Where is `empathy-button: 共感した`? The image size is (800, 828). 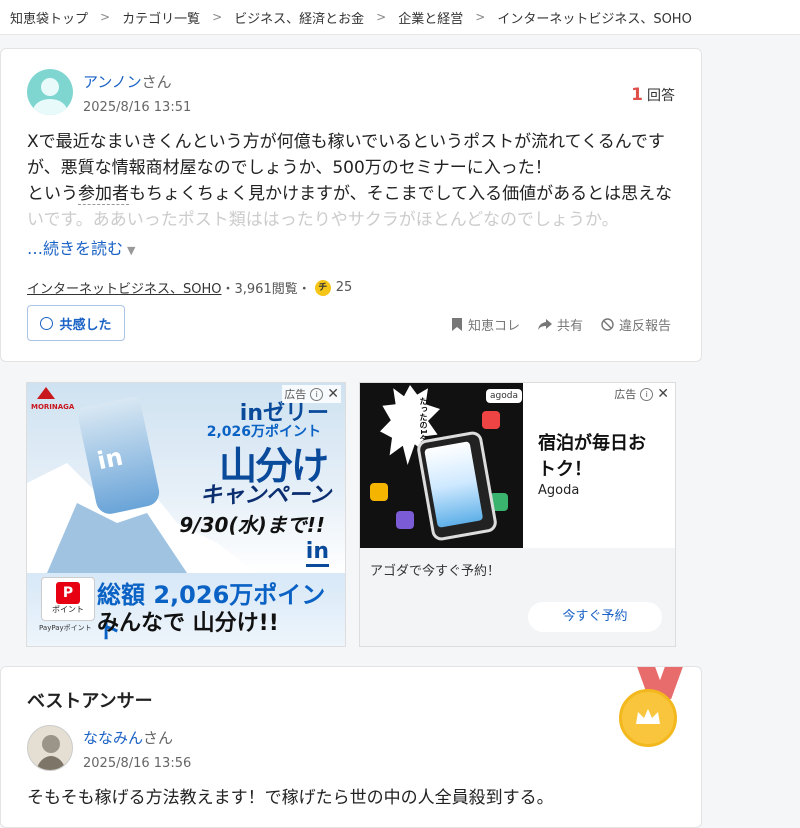 empathy-button: 共感した is located at coordinates (76, 323).